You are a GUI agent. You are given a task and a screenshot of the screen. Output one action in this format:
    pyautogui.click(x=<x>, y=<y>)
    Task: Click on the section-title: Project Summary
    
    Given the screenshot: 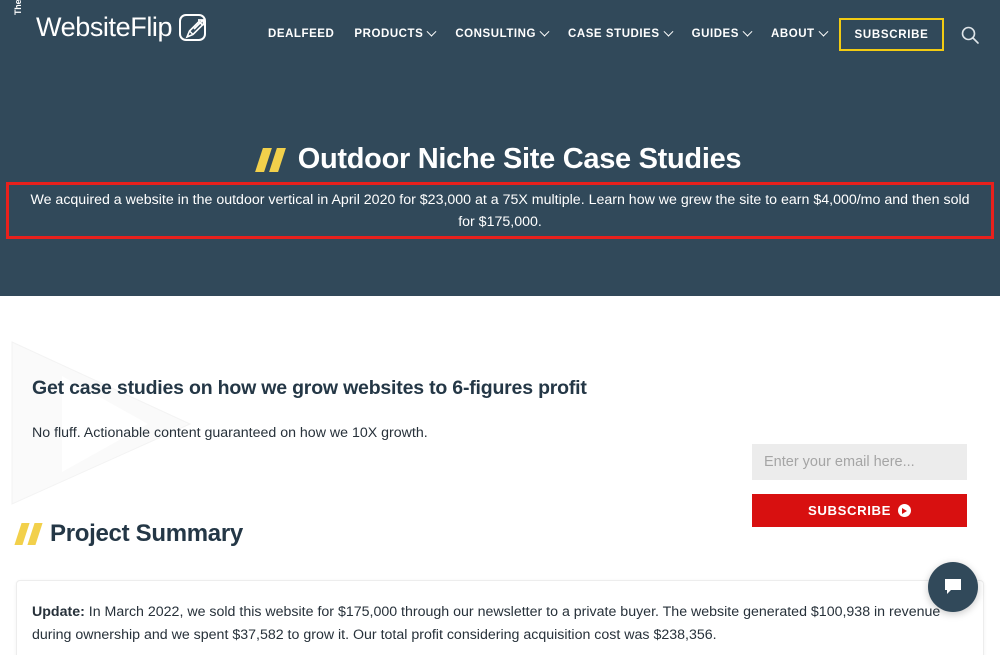 What is the action you would take?
    pyautogui.click(x=146, y=533)
    